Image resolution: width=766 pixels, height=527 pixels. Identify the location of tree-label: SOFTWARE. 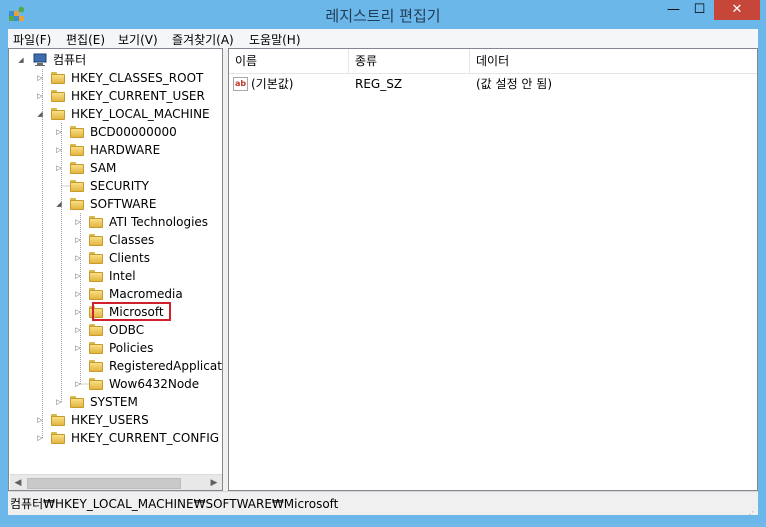
(123, 204).